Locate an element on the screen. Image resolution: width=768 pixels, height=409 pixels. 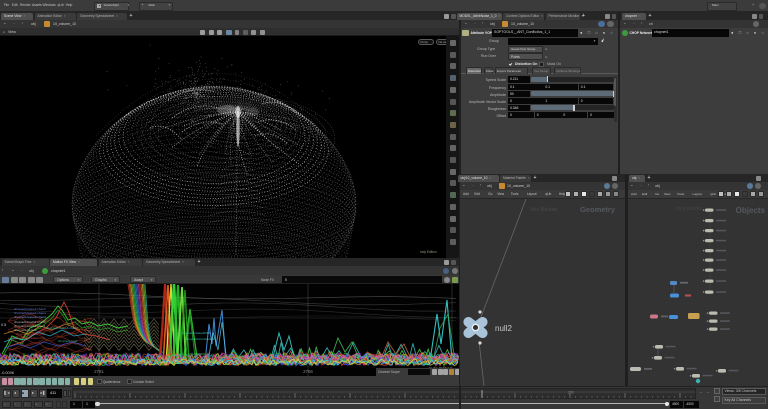
svg-text: Vex Builder is located at coordinates (544, 210).